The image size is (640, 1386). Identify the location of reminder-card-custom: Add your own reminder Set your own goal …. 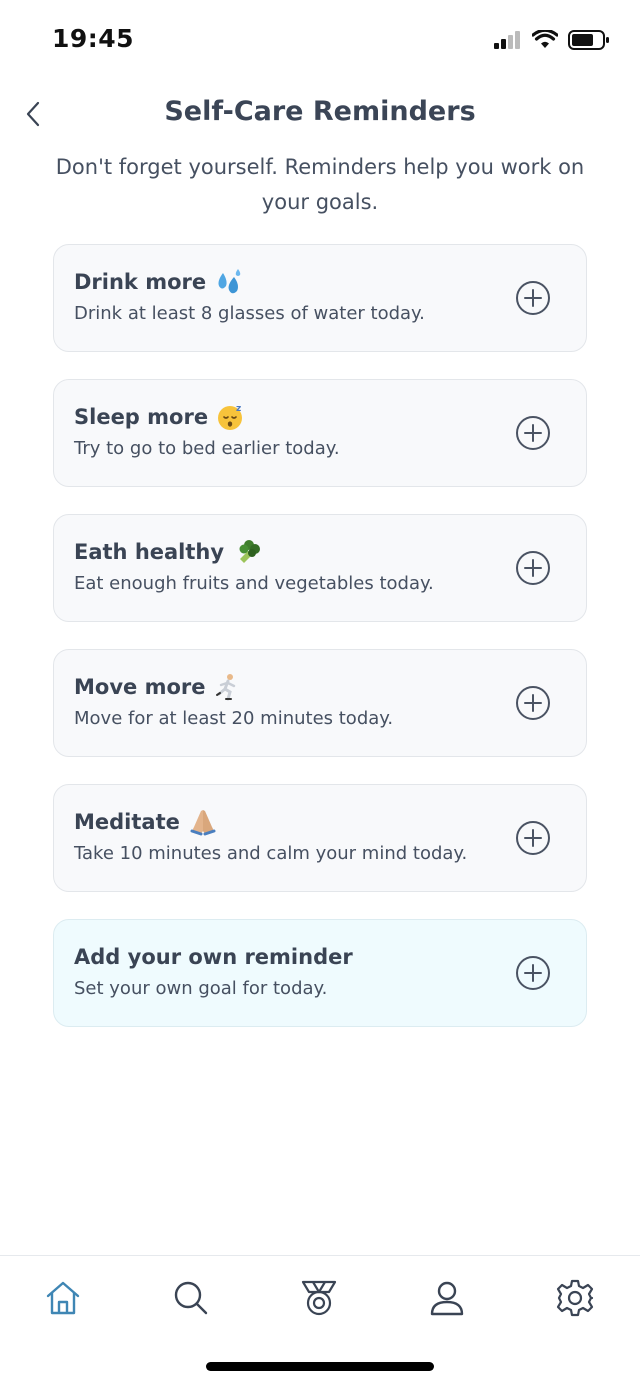
(320, 973).